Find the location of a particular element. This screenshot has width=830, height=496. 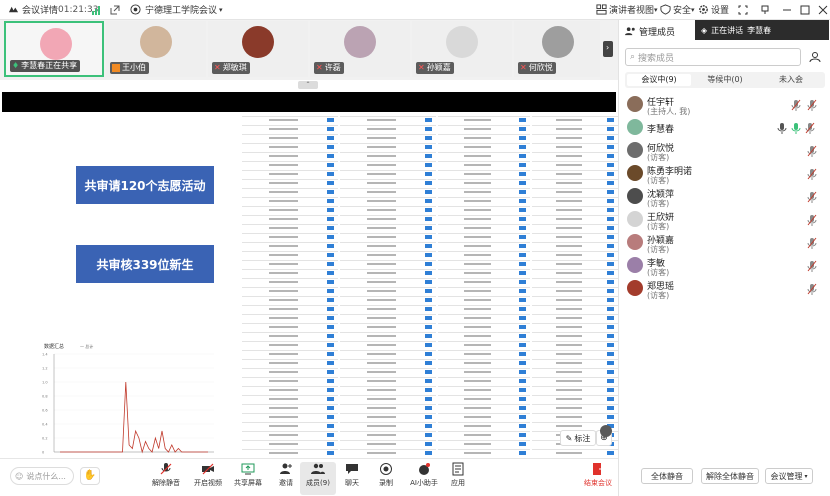

annotate-button: ✎ 标注 is located at coordinates (578, 438).